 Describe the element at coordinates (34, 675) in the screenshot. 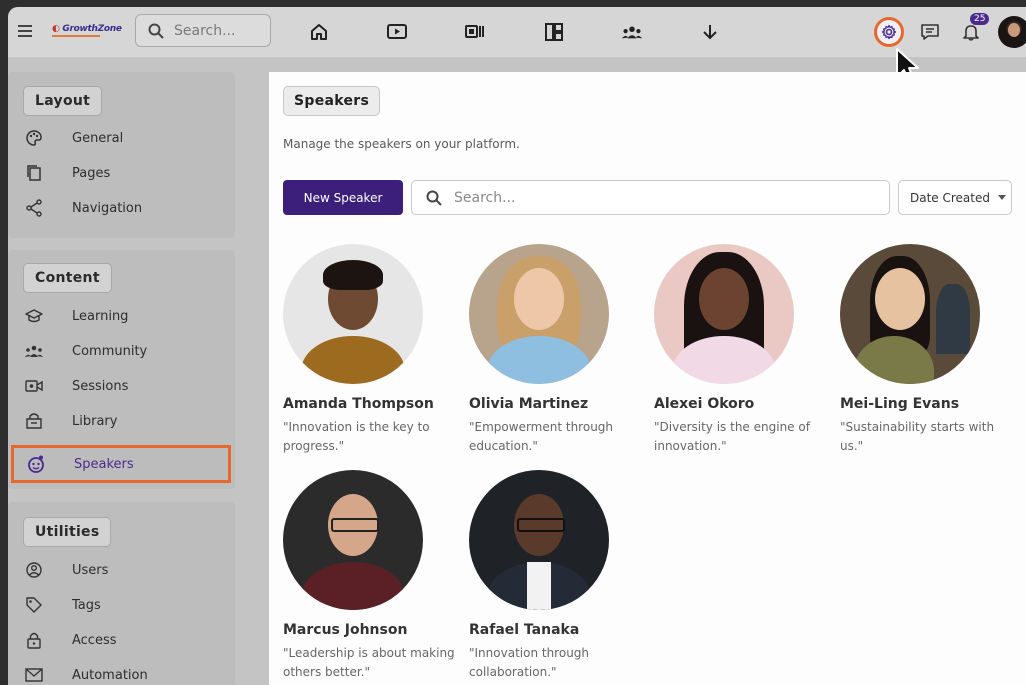

I see `mail-icon` at that location.